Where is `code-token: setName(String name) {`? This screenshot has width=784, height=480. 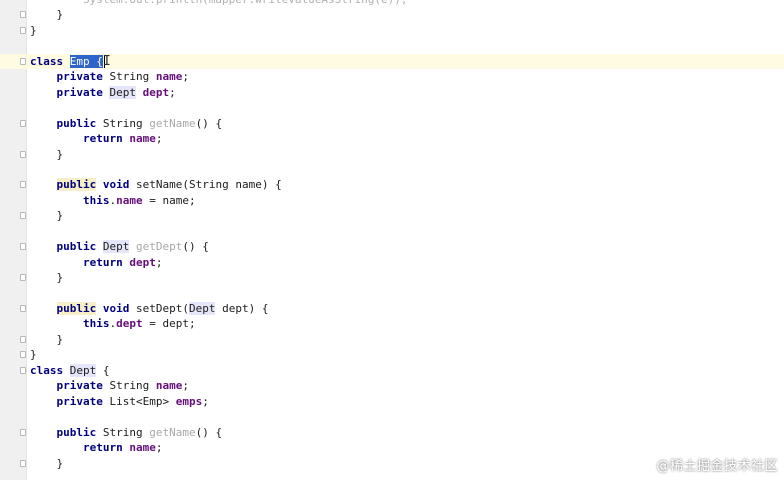
code-token: setName(String name) { is located at coordinates (205, 185).